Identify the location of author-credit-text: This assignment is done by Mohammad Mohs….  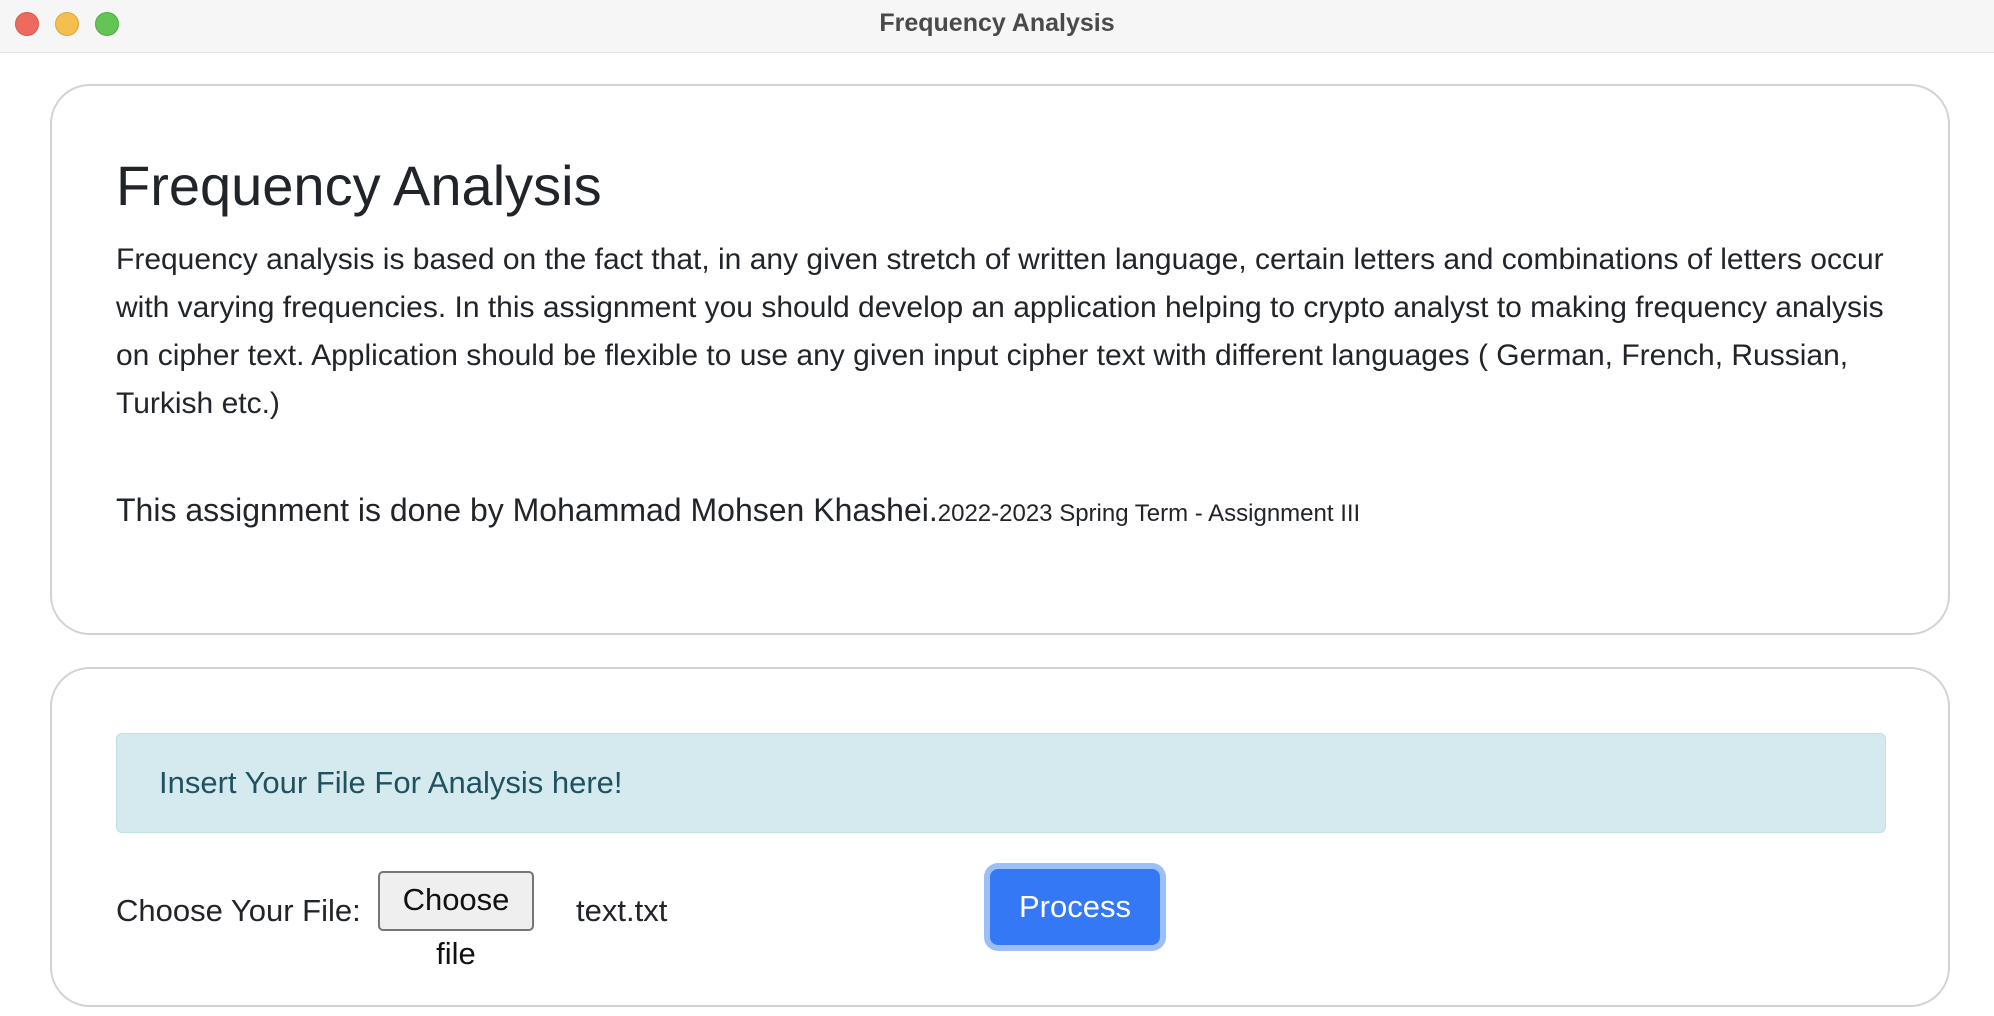
(527, 510).